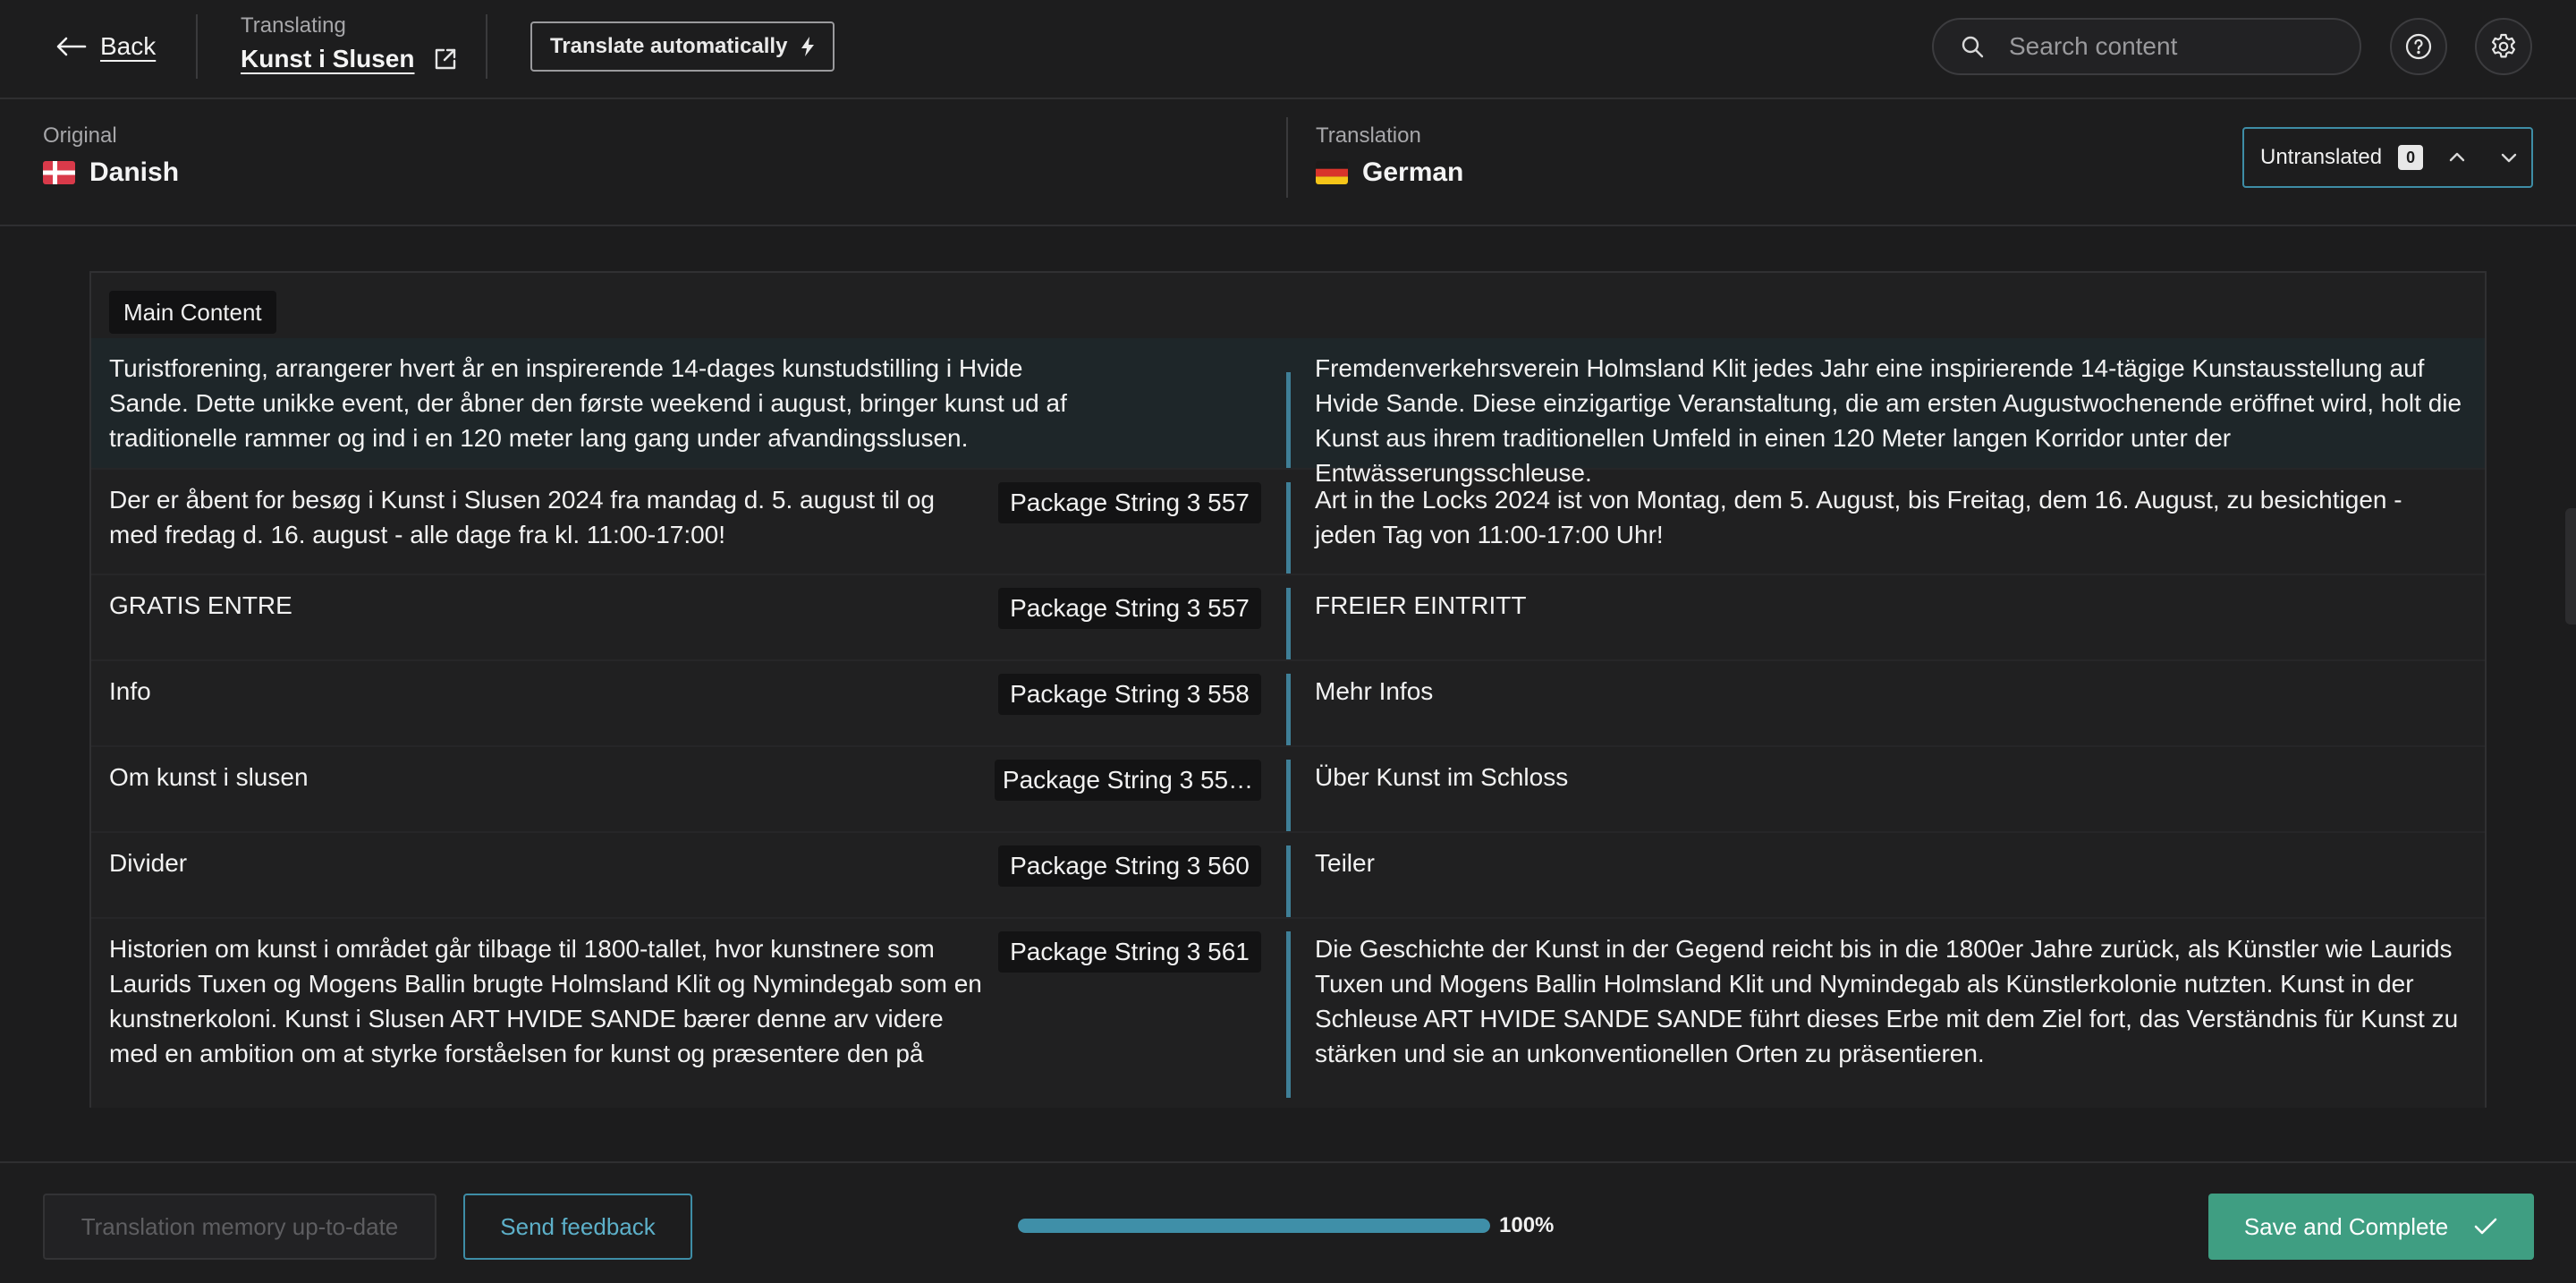  Describe the element at coordinates (577, 1227) in the screenshot. I see `send-feedback-button: Send feedback` at that location.